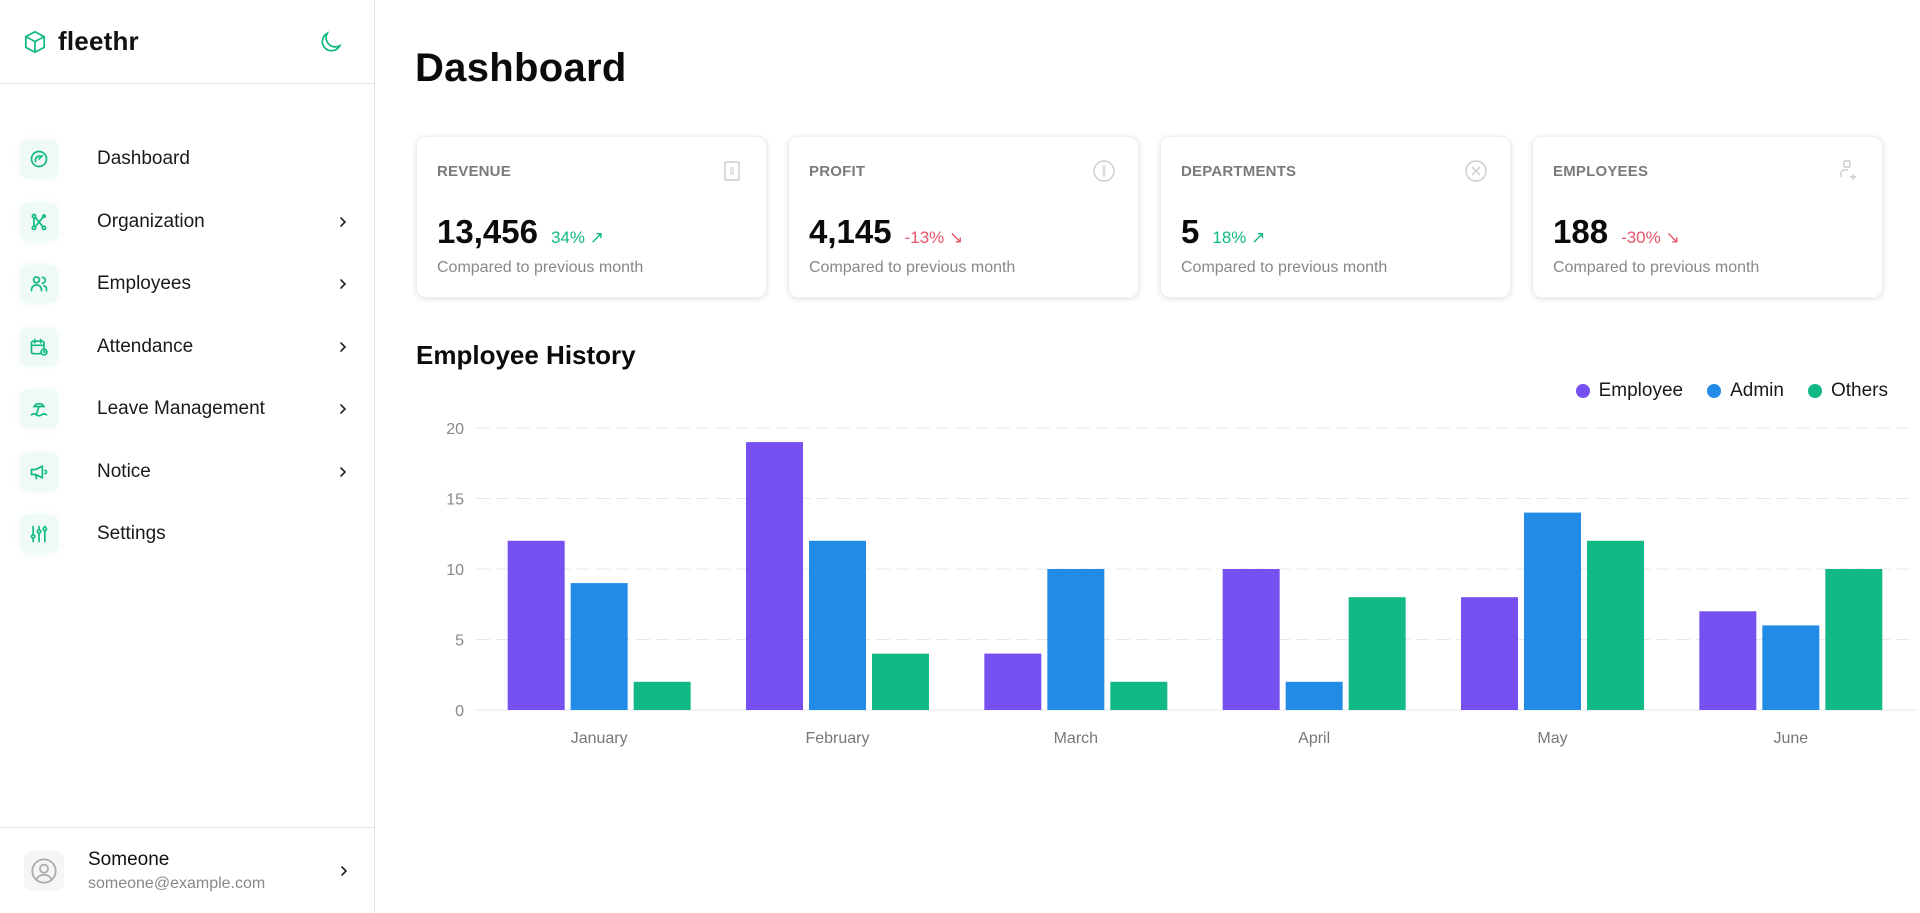 This screenshot has height=913, width=1920. Describe the element at coordinates (599, 738) in the screenshot. I see `x-tick-label: January` at that location.